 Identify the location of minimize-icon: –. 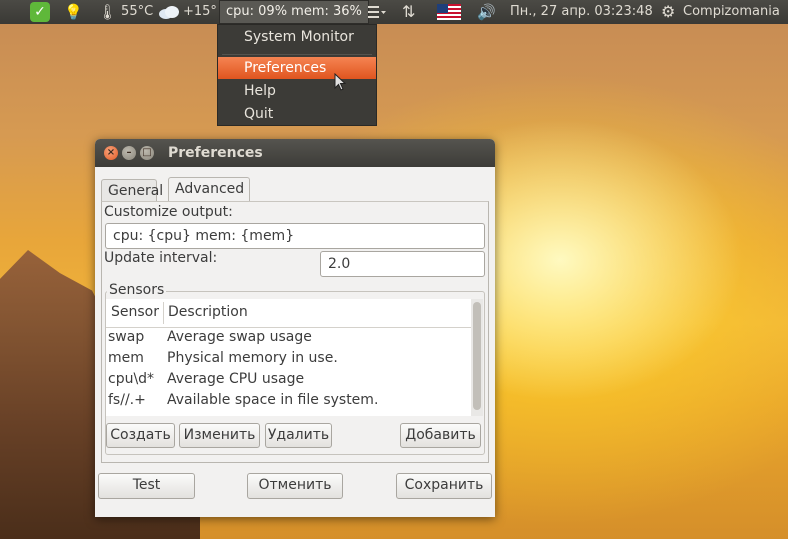
(129, 153).